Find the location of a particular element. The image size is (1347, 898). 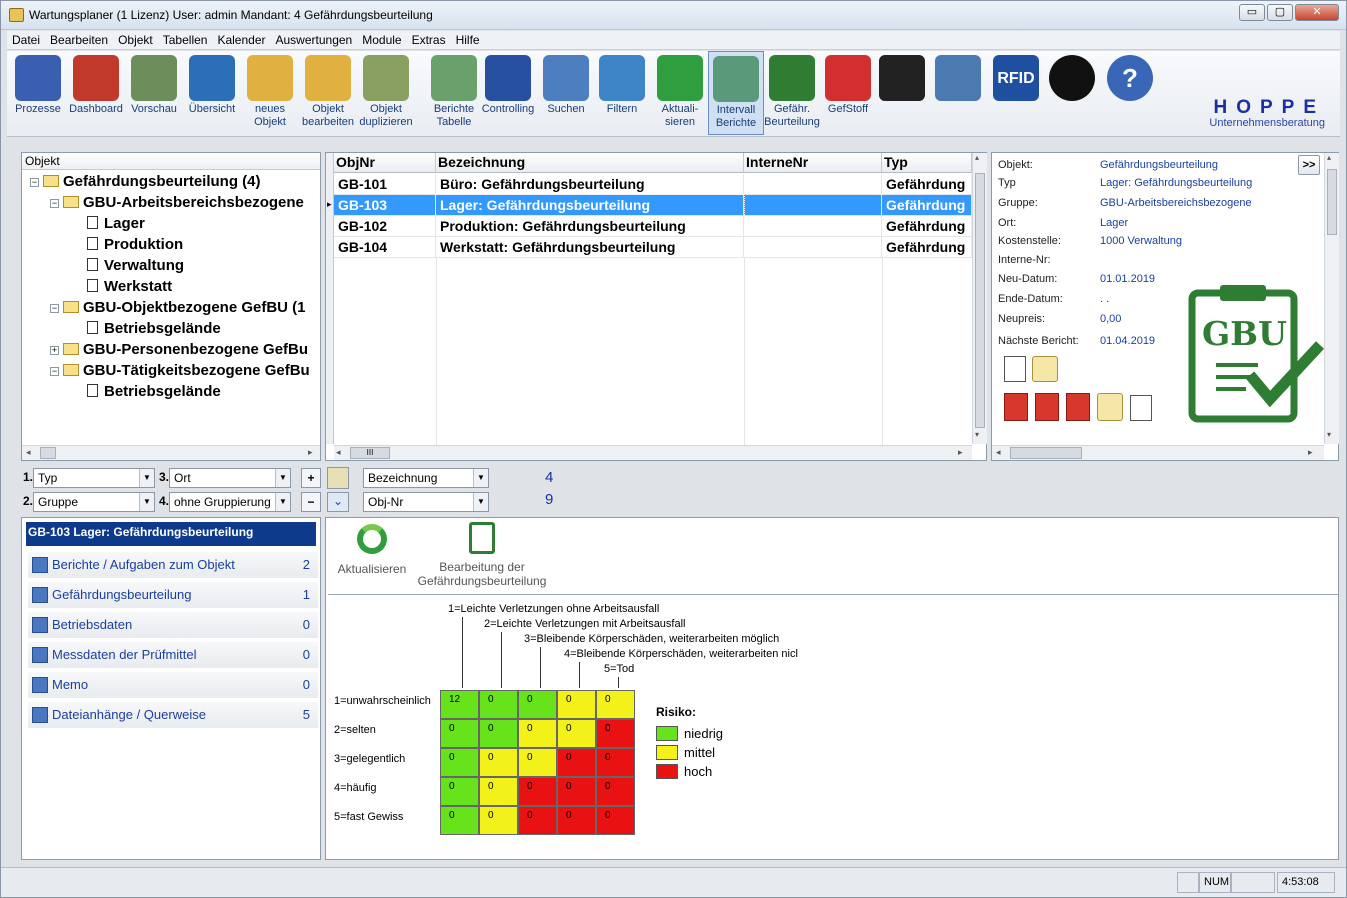

toolbar-button-filtern: Filtern is located at coordinates (622, 93).